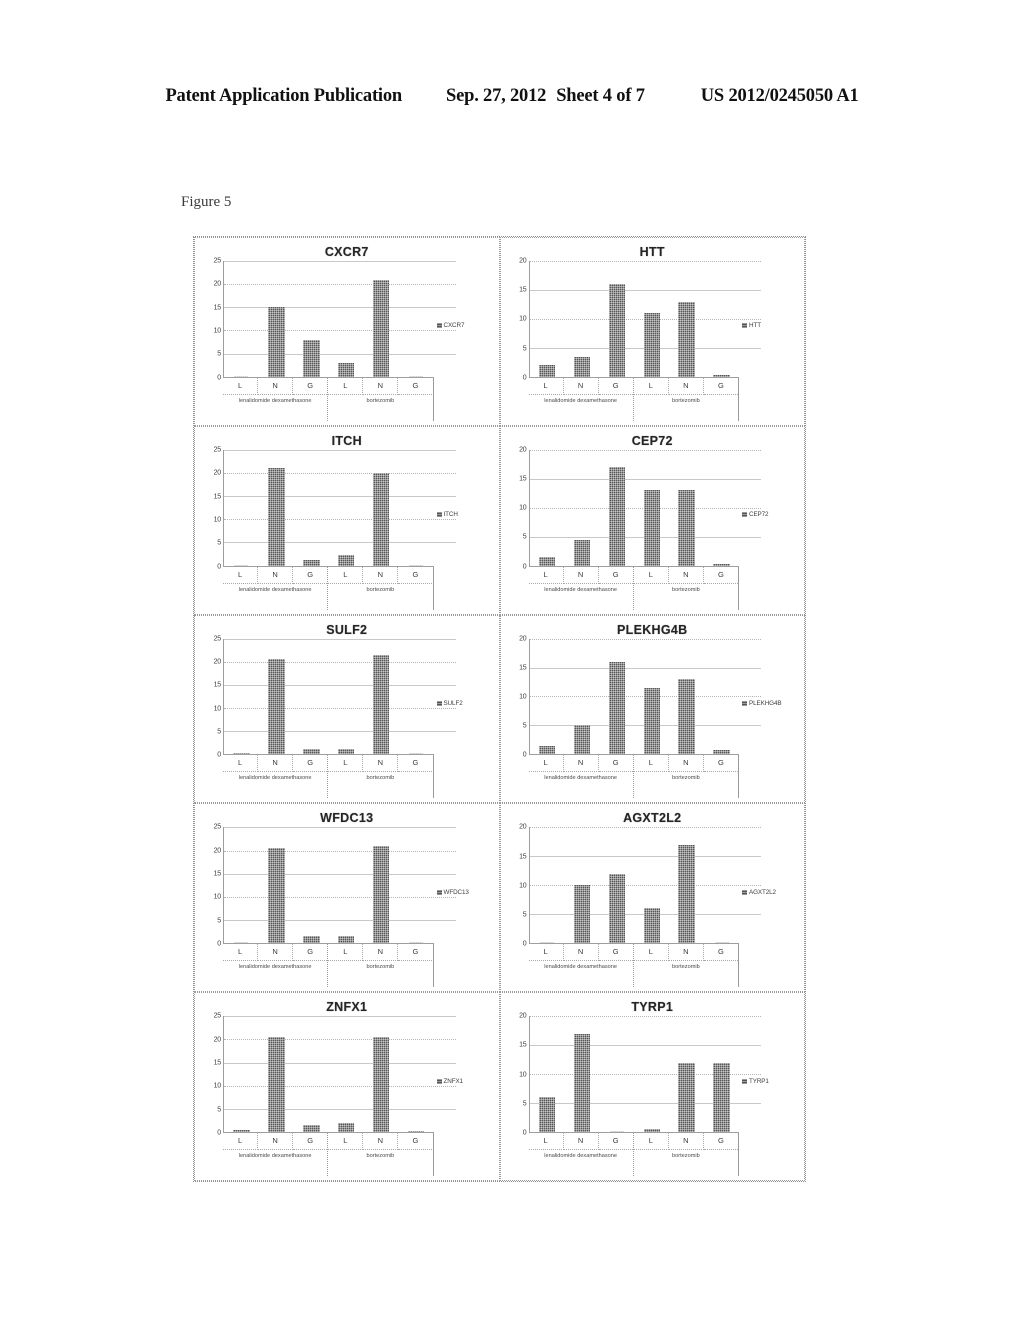  Describe the element at coordinates (762, 892) in the screenshot. I see `legend-label: AGXT2L2` at that location.